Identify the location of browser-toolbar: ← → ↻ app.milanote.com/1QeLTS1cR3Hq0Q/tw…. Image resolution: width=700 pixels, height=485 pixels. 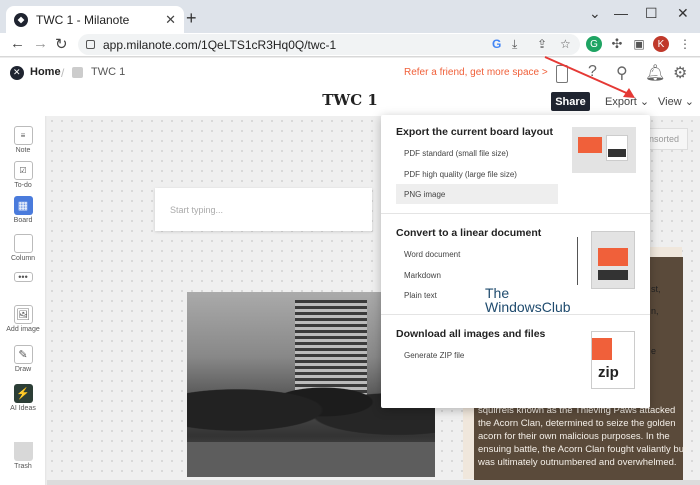
(350, 45).